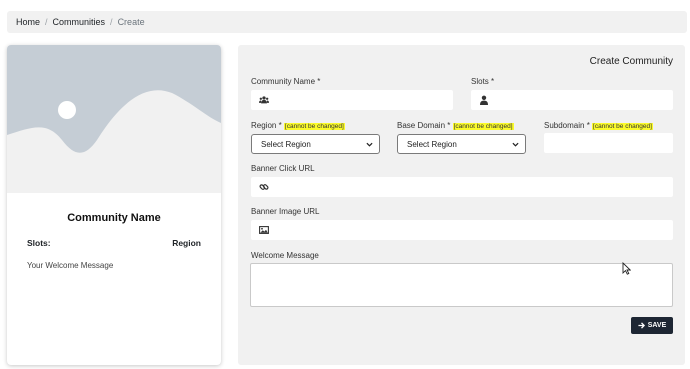 The image size is (690, 369). Describe the element at coordinates (70, 265) in the screenshot. I see `preview-welcome-message: Your Welcome Message` at that location.